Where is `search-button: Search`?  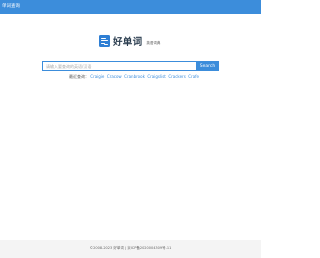 search-button: Search is located at coordinates (207, 66).